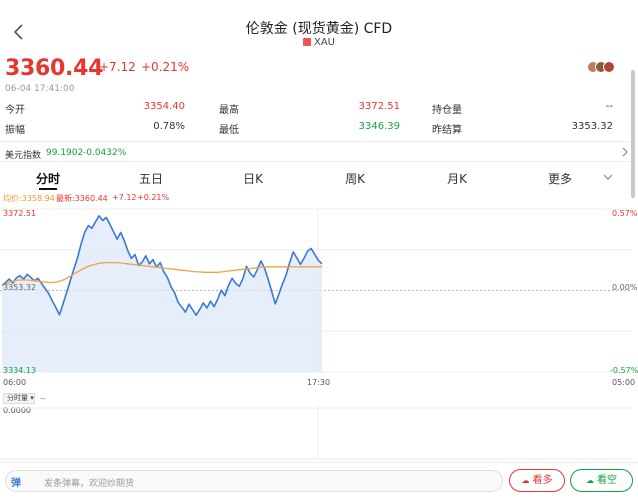  Describe the element at coordinates (15, 110) in the screenshot. I see `open-label: 今开` at that location.